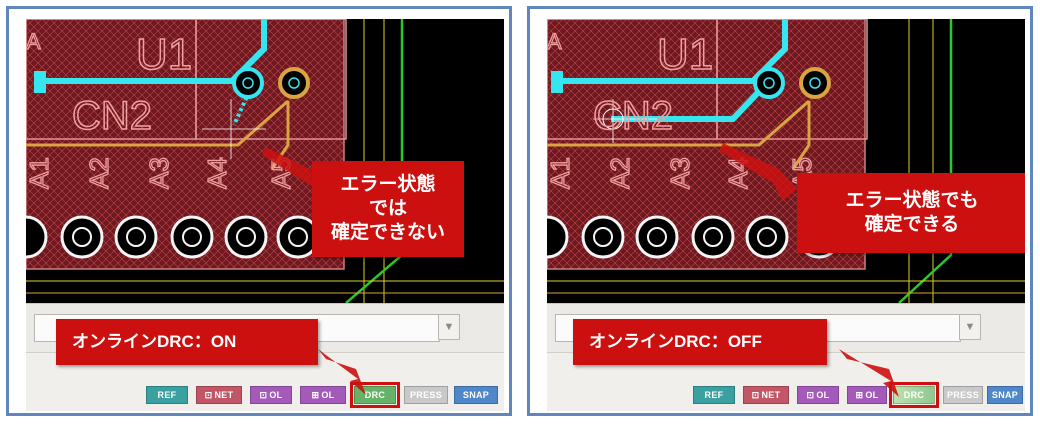 This screenshot has width=1040, height=424. Describe the element at coordinates (187, 342) in the screenshot. I see `drc-callout: オンラインDRC：ON` at that location.